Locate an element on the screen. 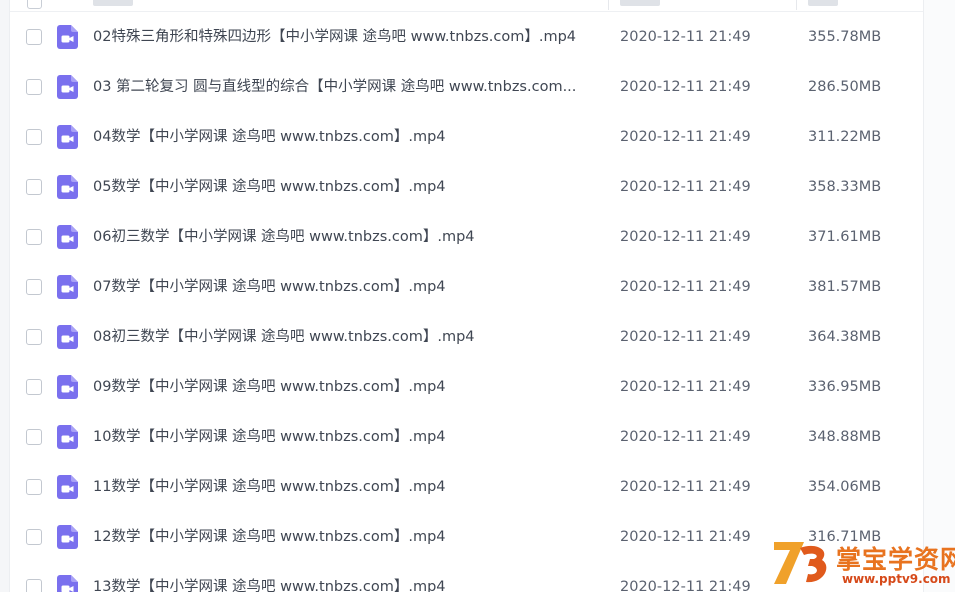 The image size is (955, 592). right-panel-edge is located at coordinates (939, 296).